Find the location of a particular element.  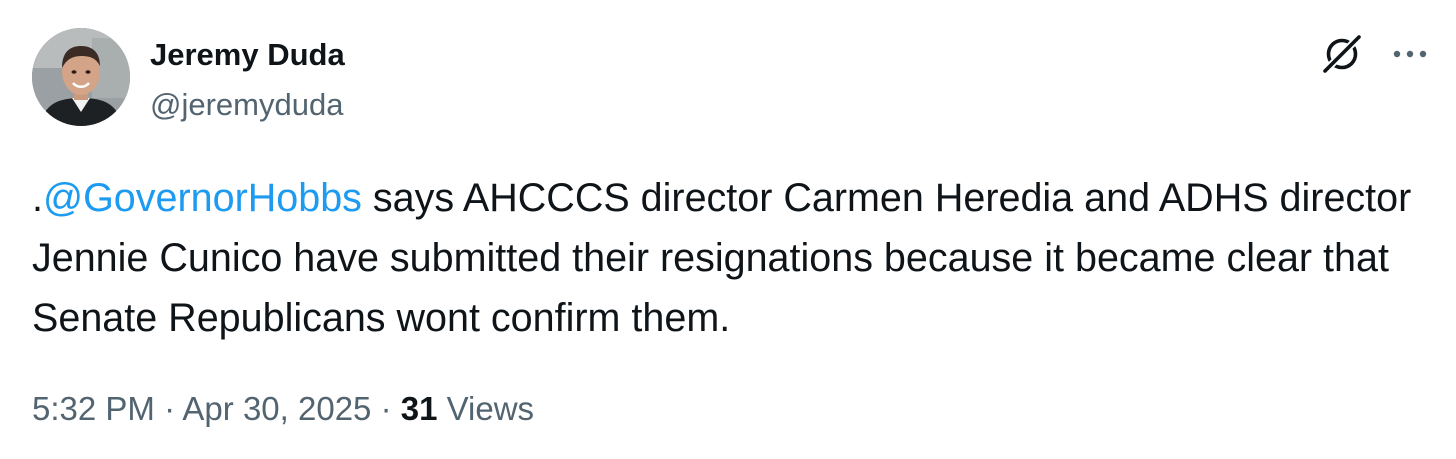

more-options-icon is located at coordinates (1410, 54).